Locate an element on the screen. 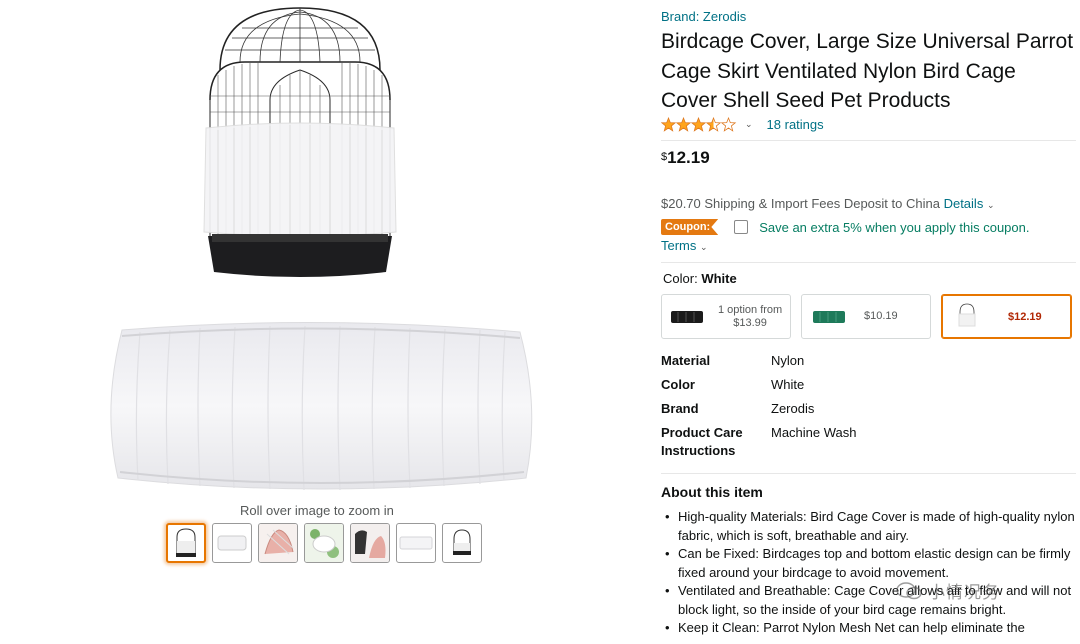 Image resolution: width=1080 pixels, height=644 pixels. swatch-option-price: $13.99 is located at coordinates (750, 322).